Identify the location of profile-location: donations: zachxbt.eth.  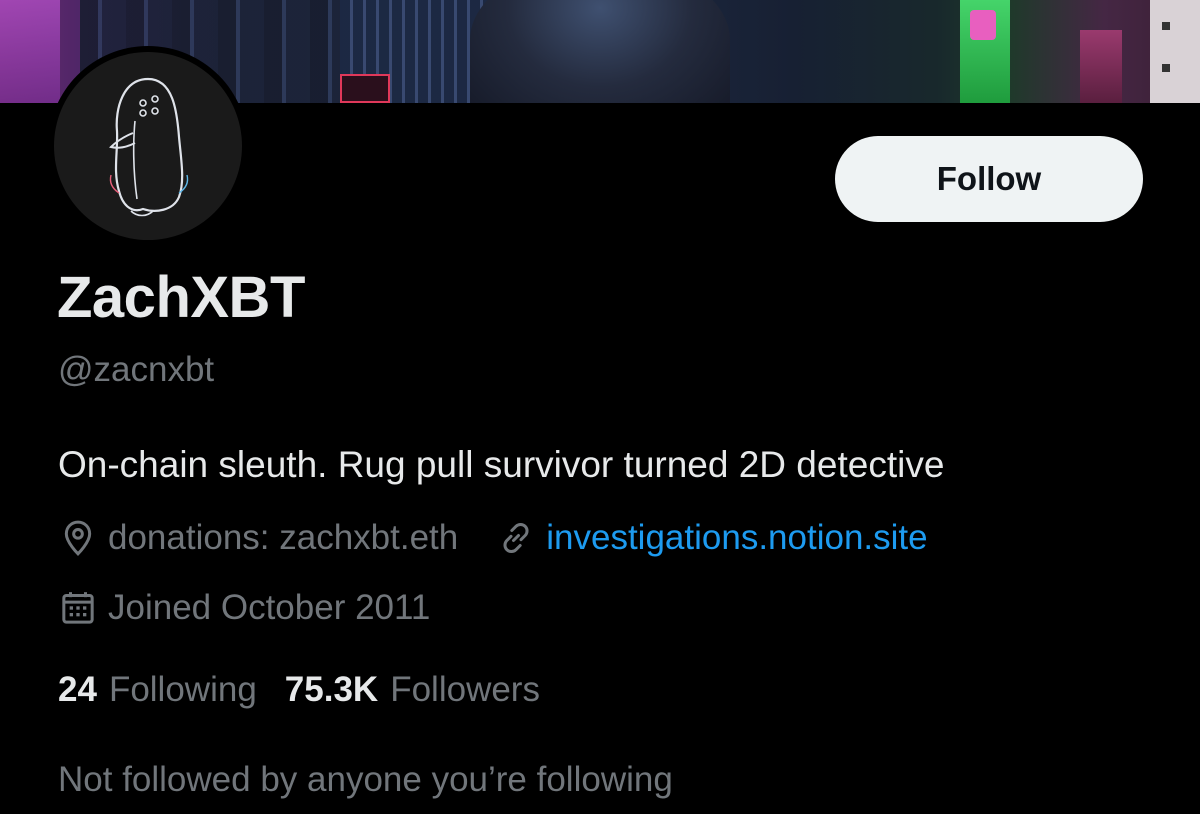
(258, 538).